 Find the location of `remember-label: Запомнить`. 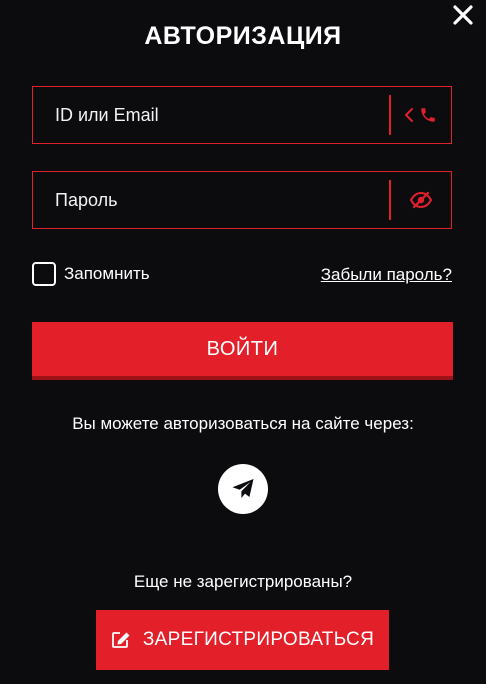

remember-label: Запомнить is located at coordinates (107, 273).